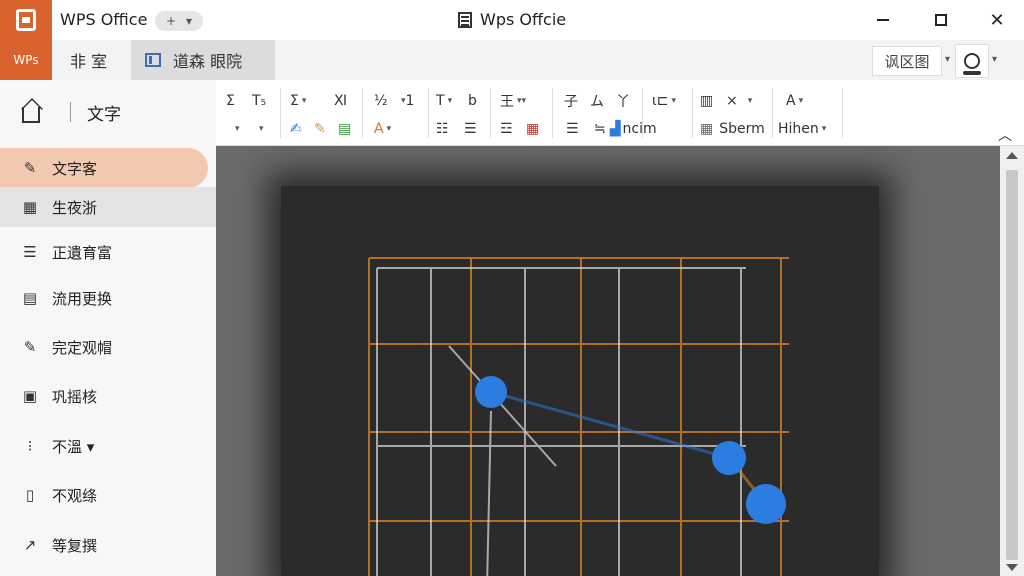 The height and width of the screenshot is (576, 1024). I want to click on ribbon-btn-15-label: ×, so click(732, 101).